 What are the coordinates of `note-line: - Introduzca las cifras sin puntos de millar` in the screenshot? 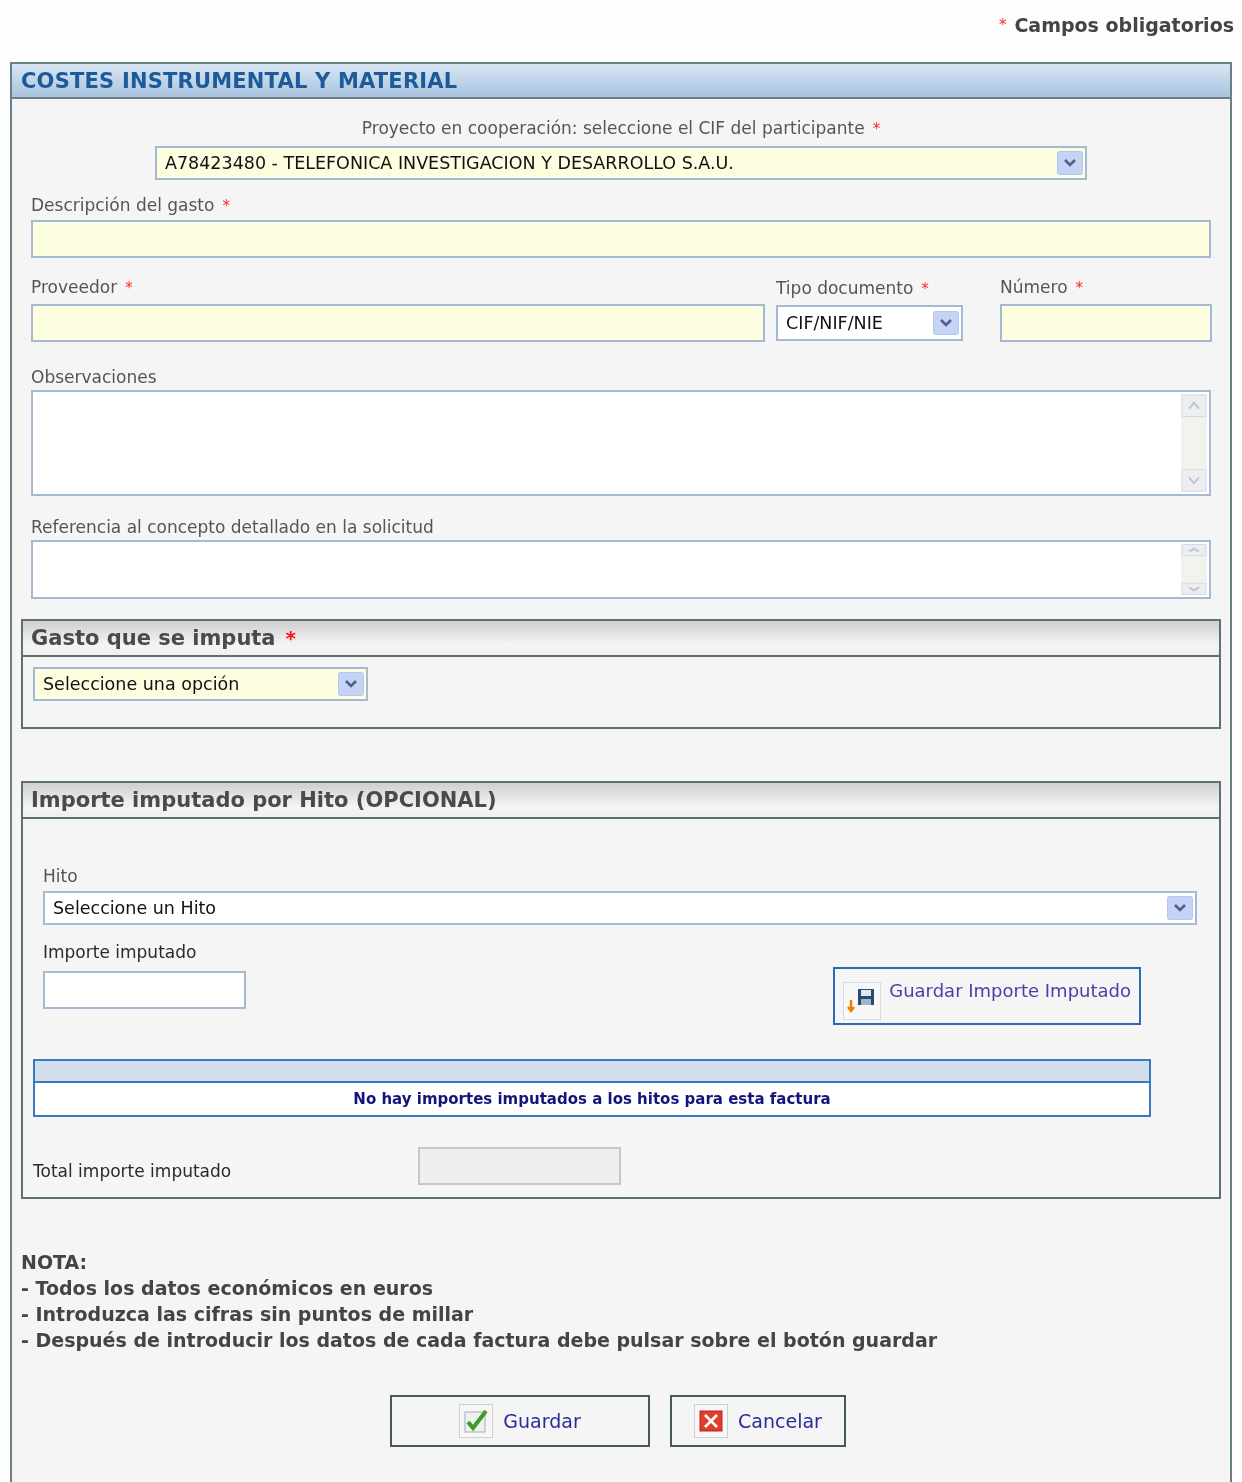 It's located at (248, 1314).